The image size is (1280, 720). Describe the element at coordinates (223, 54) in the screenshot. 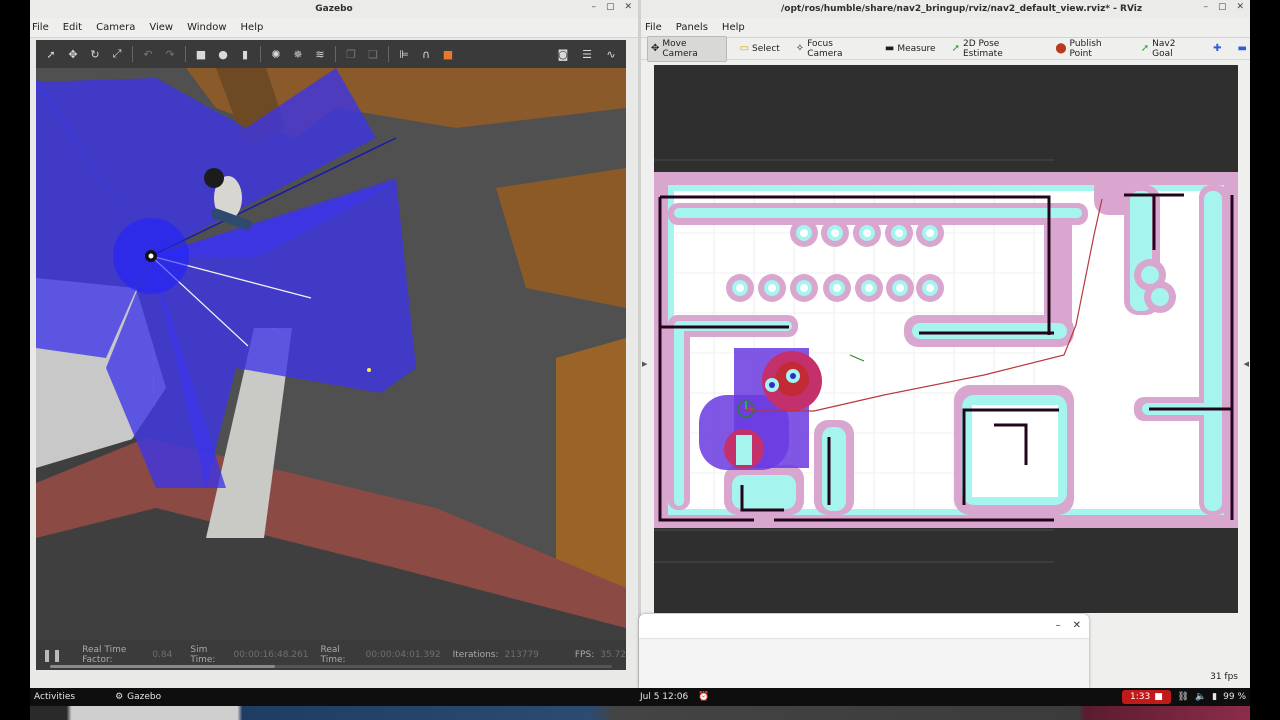

I see `sphere-shape-icon: ●` at that location.